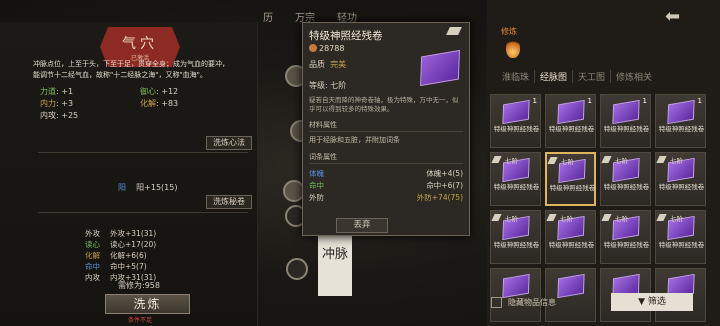 The image size is (720, 326). What do you see at coordinates (297, 269) in the screenshot?
I see `acupoint-node` at bounding box center [297, 269].